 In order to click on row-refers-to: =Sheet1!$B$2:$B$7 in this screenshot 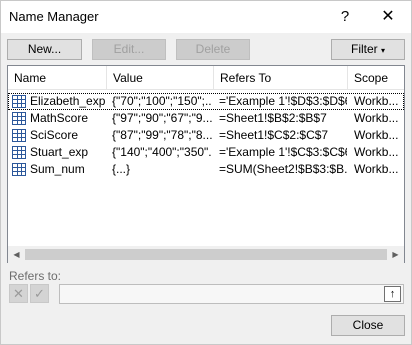, I will do `click(273, 118)`.